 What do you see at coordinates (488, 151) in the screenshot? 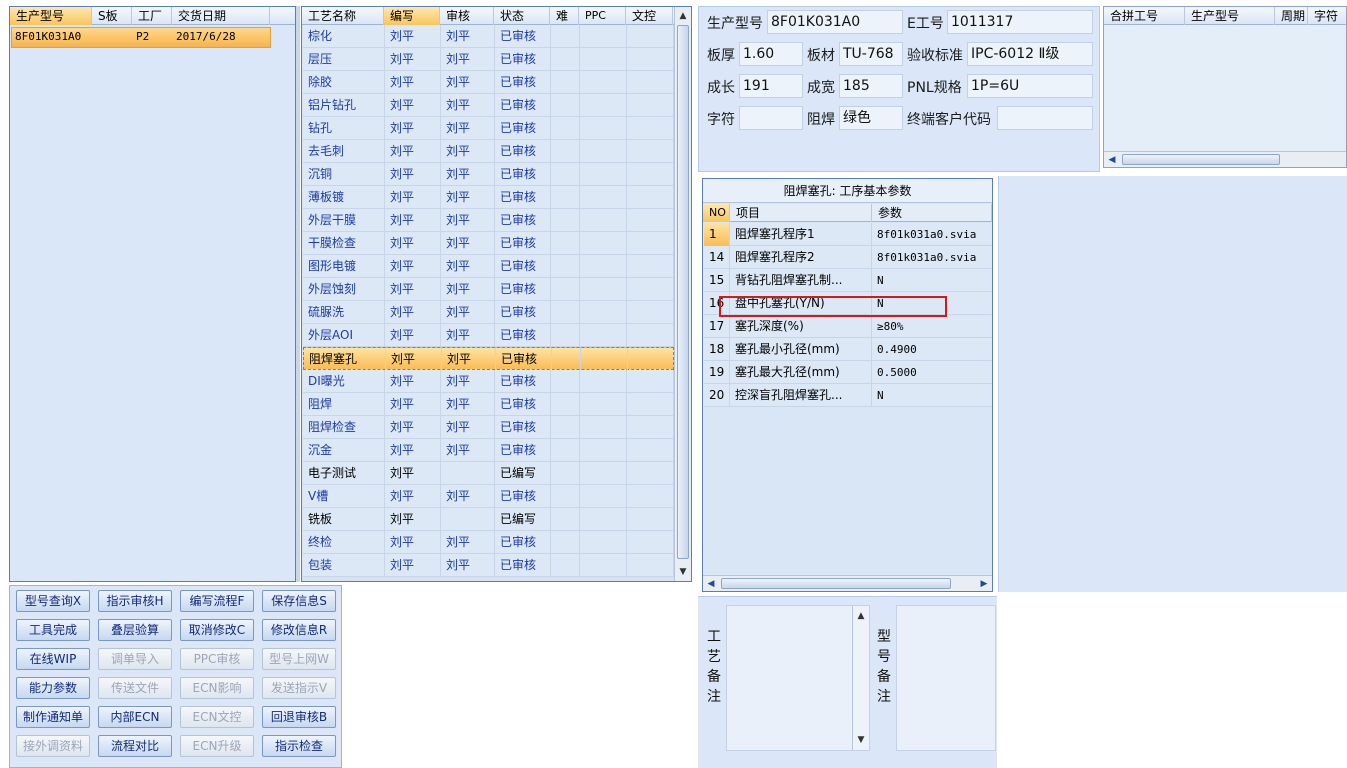
I see `process-row: 去毛刺 刘平 刘平 已审核` at bounding box center [488, 151].